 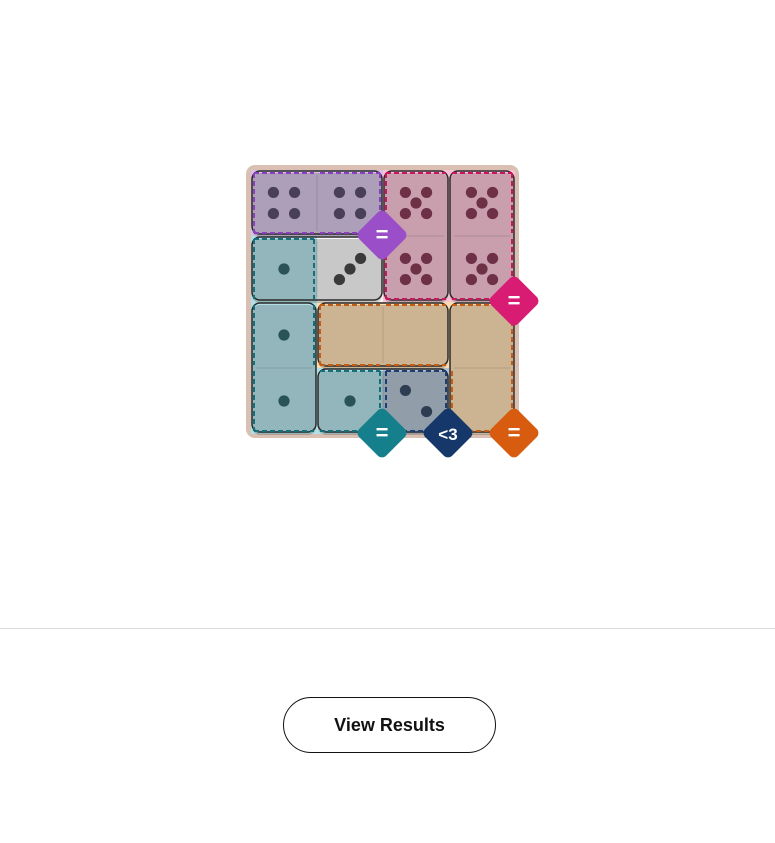 I want to click on view-results-button: View Results, so click(x=389, y=725).